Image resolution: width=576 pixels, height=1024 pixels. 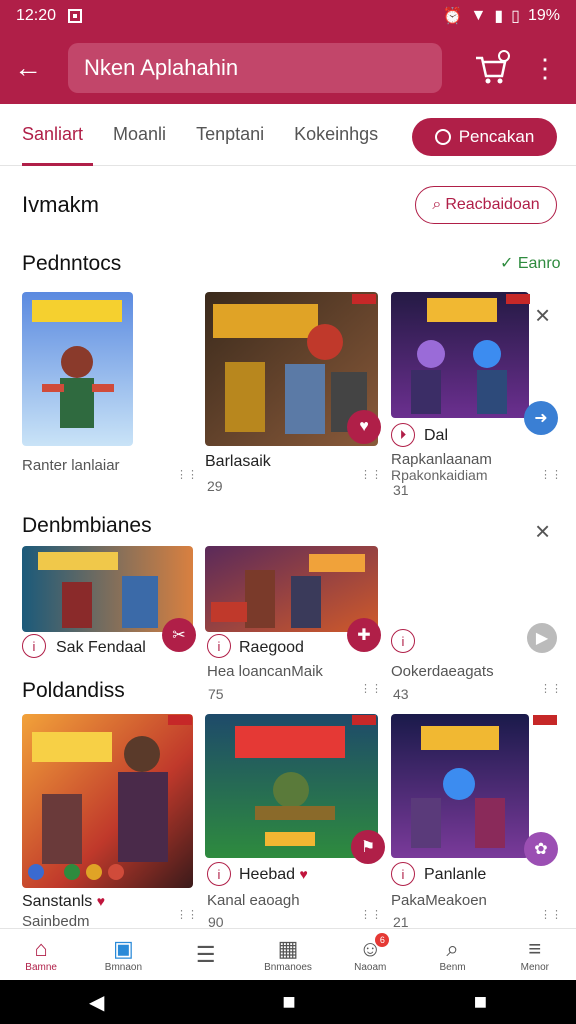 I want to click on nav-menu: ≡ Menor, so click(x=535, y=954).